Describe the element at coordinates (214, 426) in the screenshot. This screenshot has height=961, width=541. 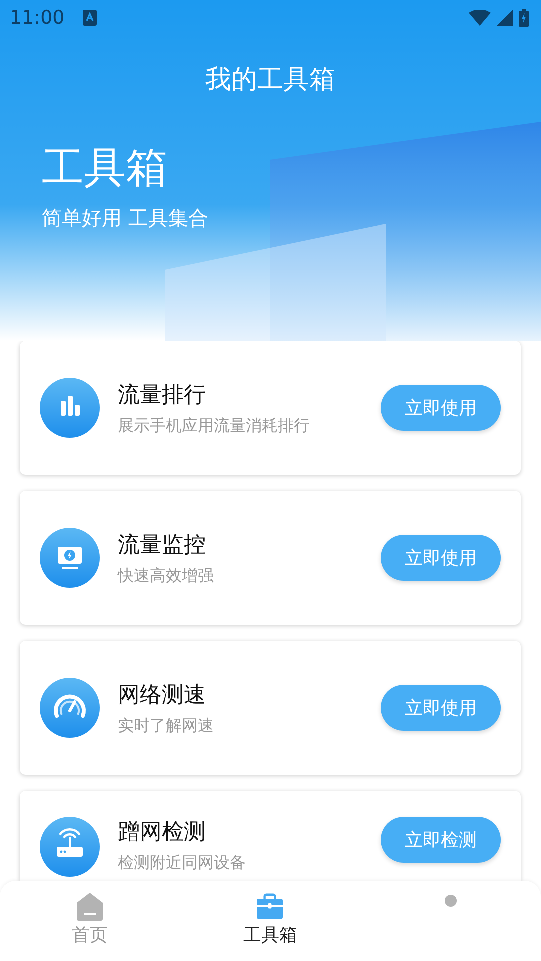
I see `tool-description: 展示手机应用流量消耗排行` at that location.